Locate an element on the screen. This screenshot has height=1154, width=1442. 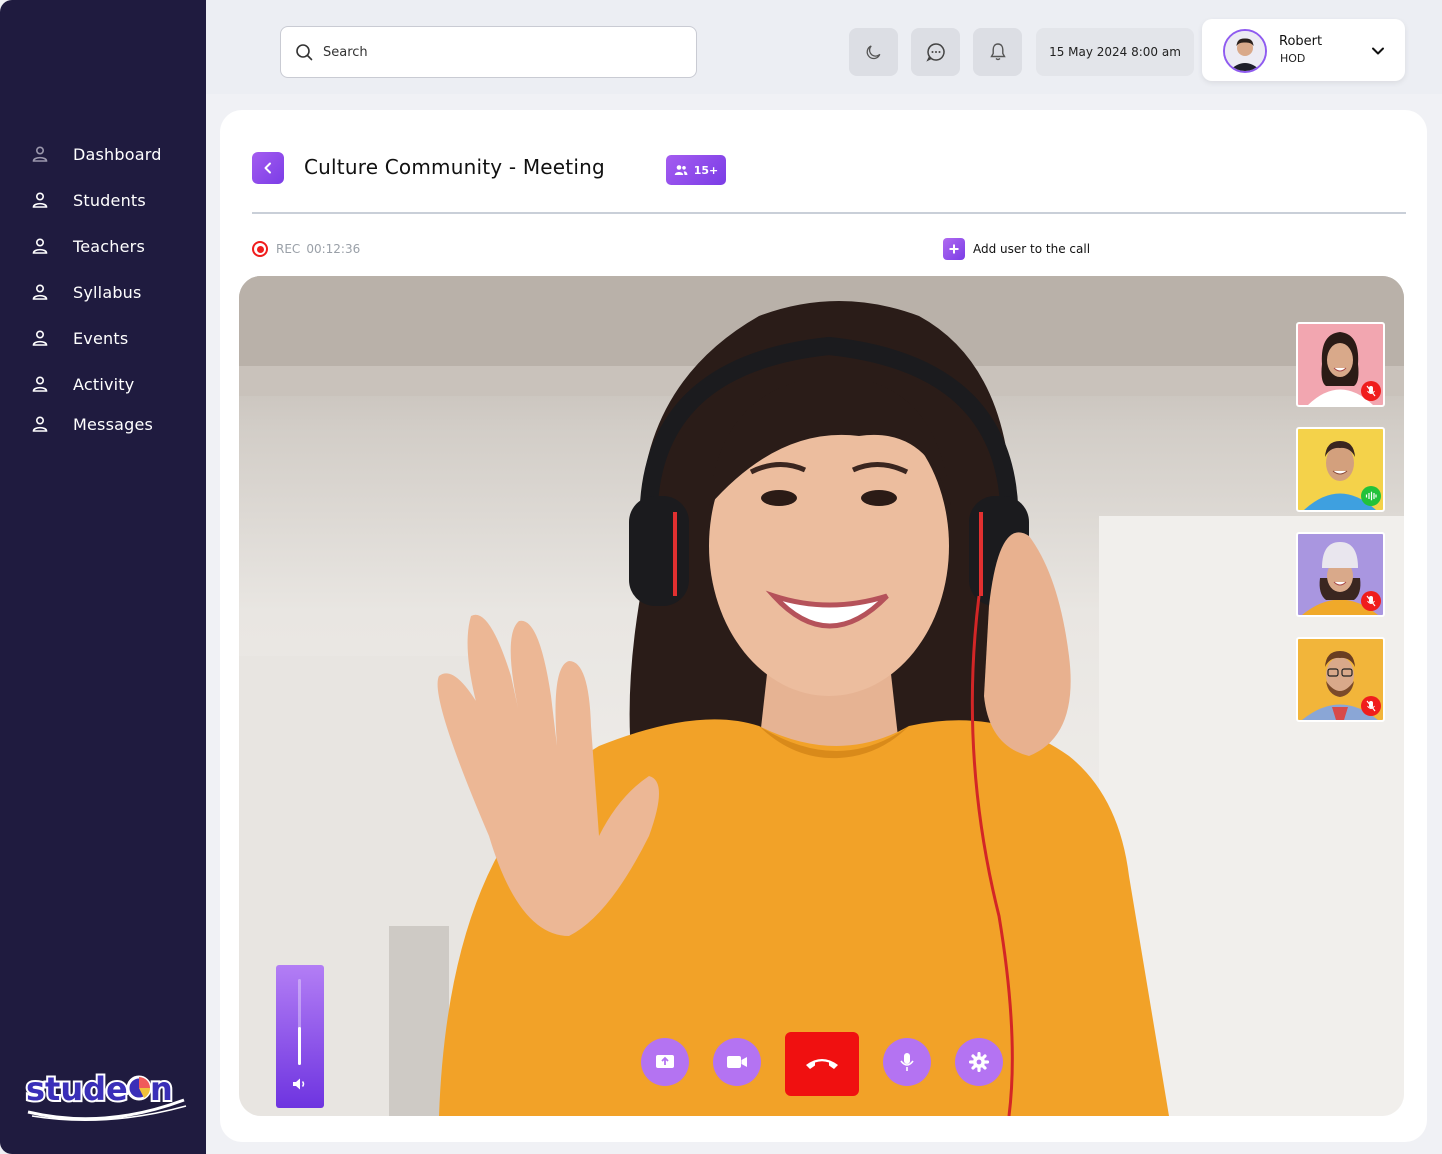
svg-text: n is located at coordinates (161, 1089).